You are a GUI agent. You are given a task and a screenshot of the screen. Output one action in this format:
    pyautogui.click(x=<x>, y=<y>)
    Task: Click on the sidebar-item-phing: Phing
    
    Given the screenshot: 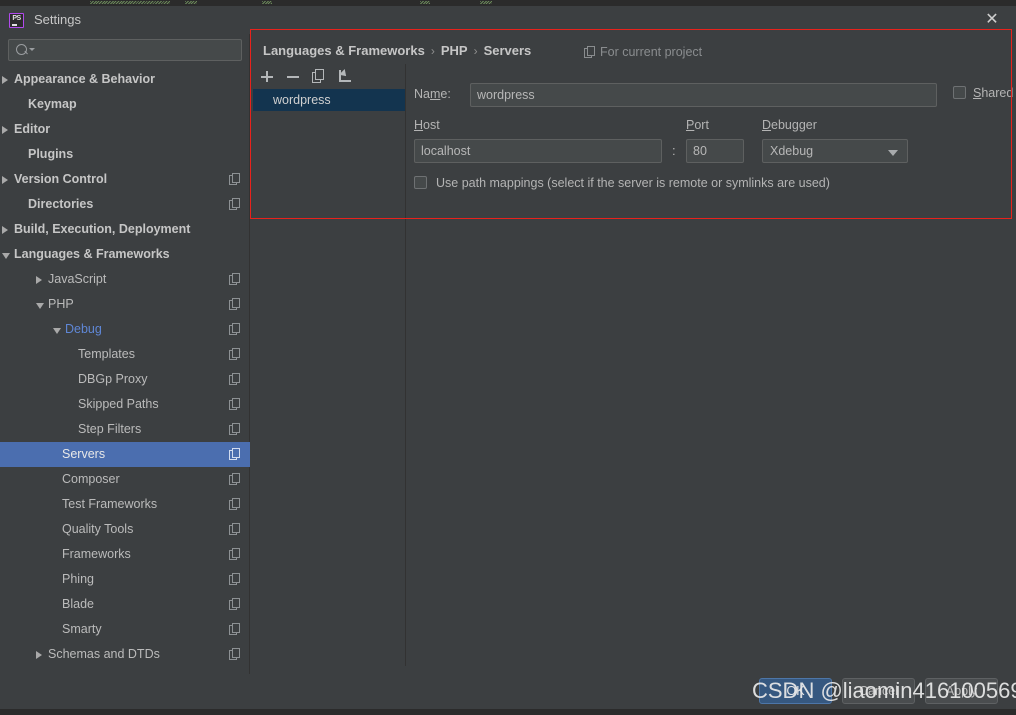 What is the action you would take?
    pyautogui.click(x=125, y=579)
    